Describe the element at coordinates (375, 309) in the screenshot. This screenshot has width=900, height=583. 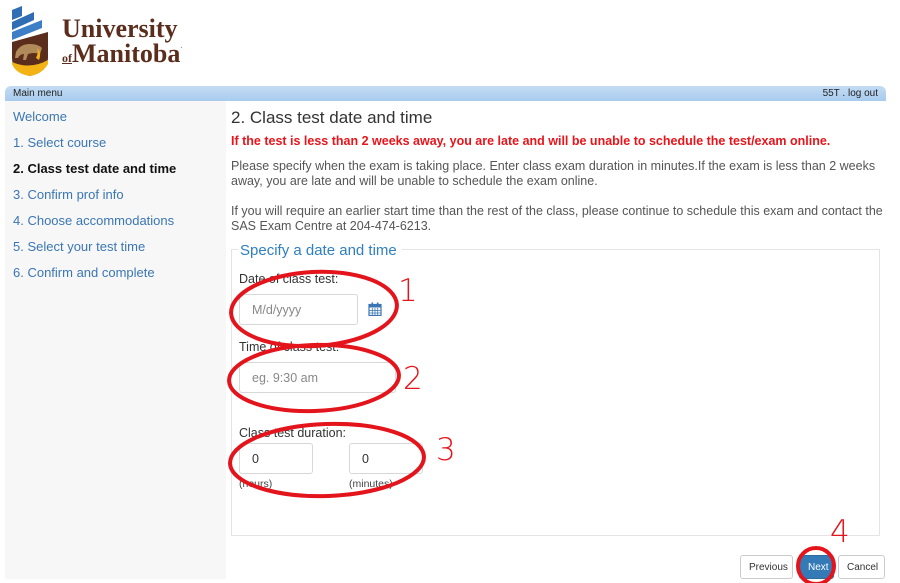
I see `calendar-icon` at that location.